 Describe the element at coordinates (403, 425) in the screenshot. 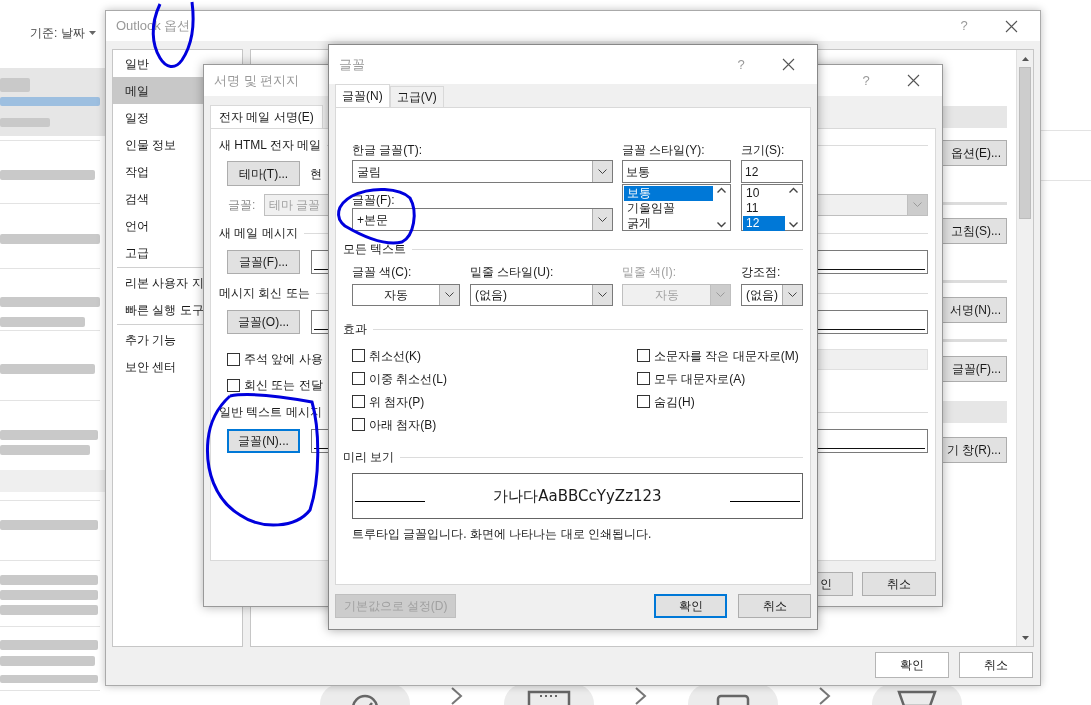

I see `checkbox-label: 아래 첨자(B)` at that location.